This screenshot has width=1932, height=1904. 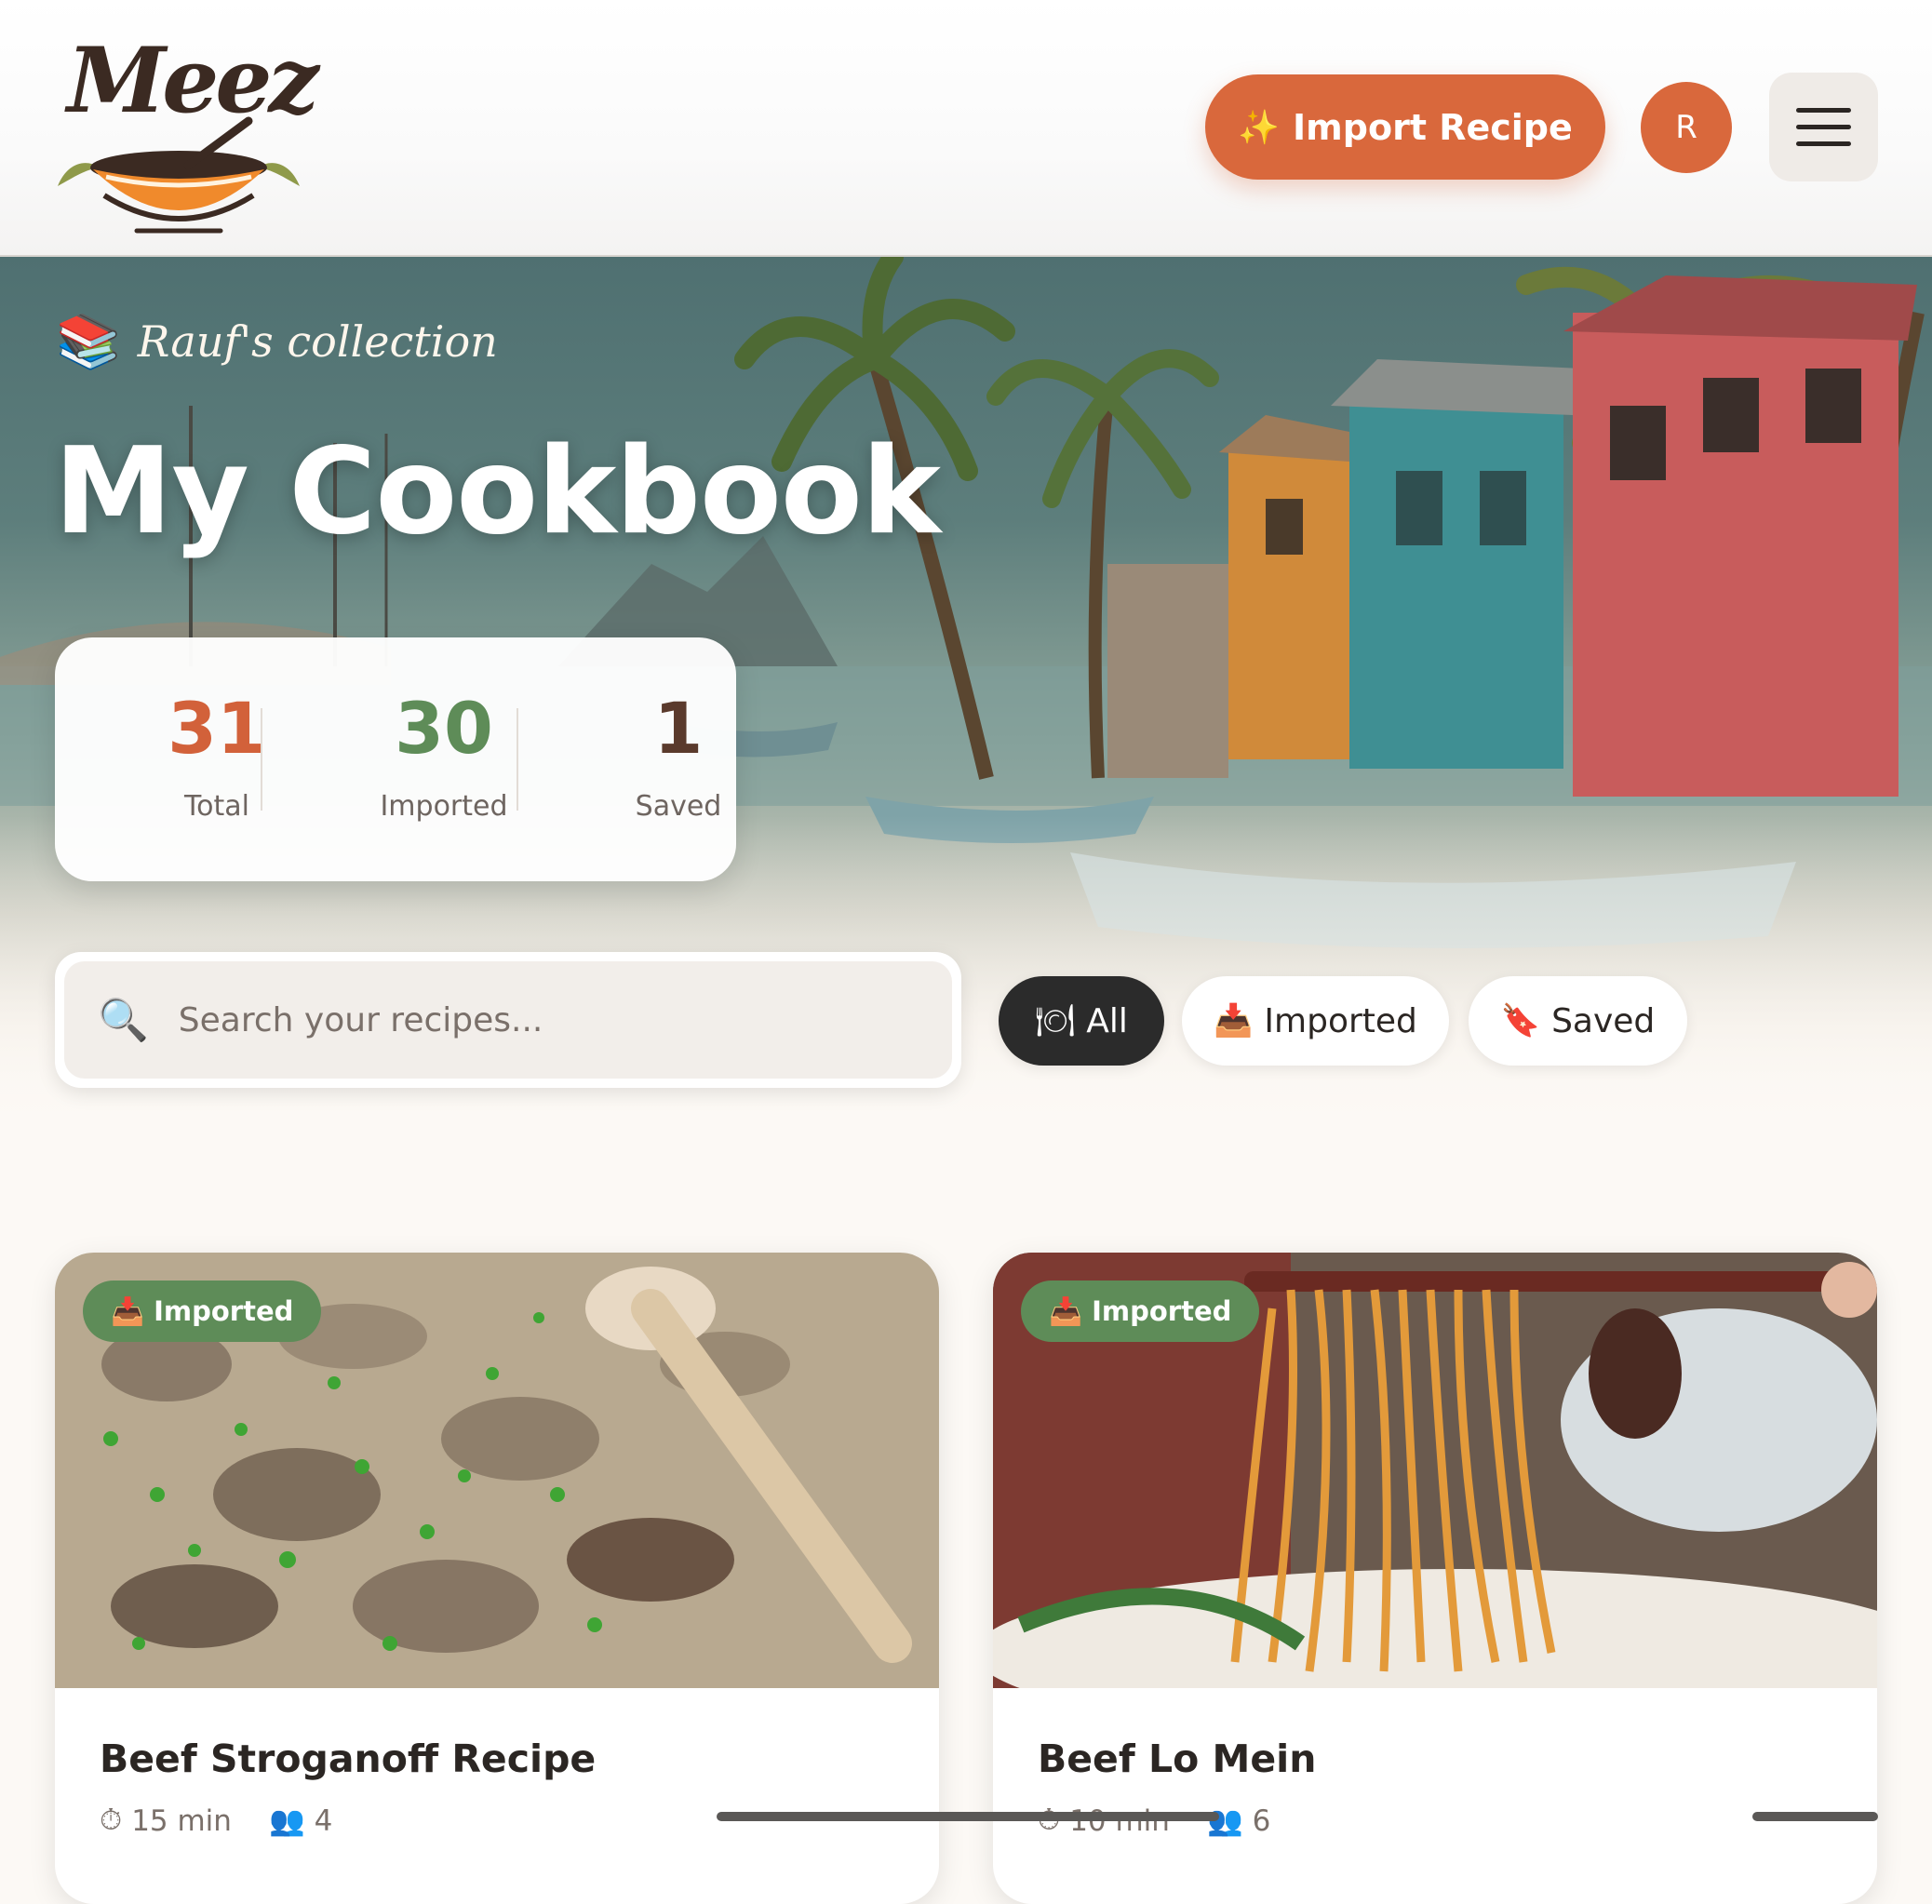 I want to click on meez-logo: Meez, so click(x=183, y=131).